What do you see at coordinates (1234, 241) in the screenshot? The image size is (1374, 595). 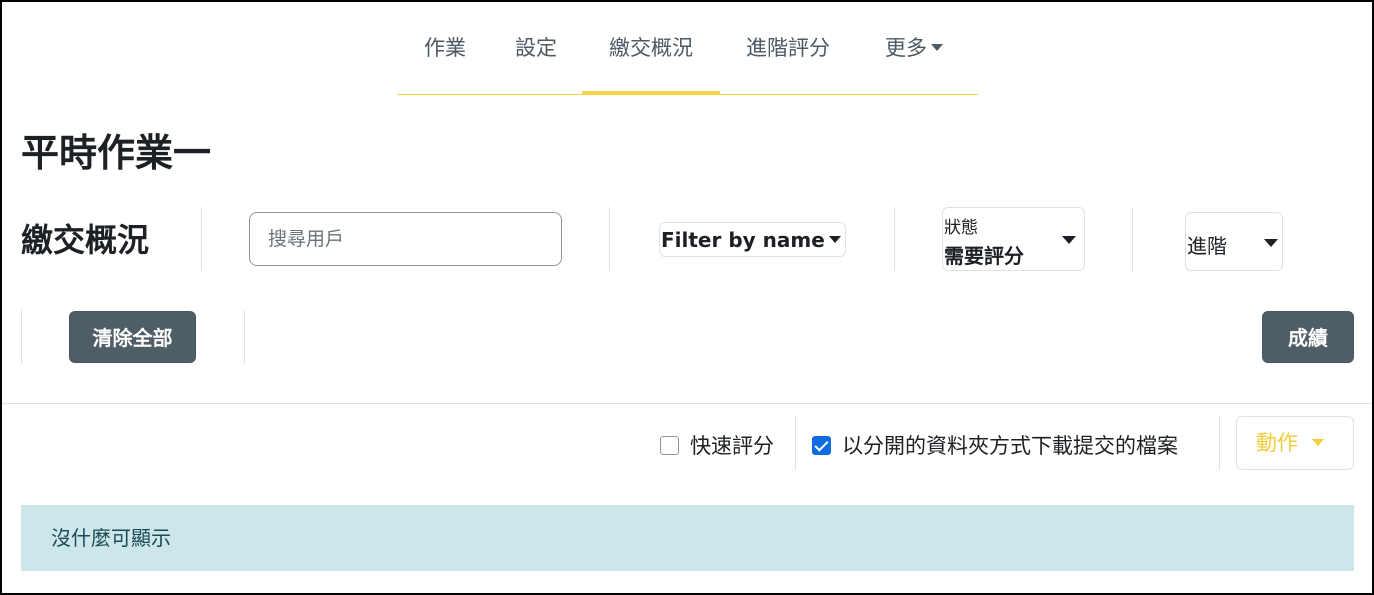 I see `advanced-filter-dropdown: 進階` at bounding box center [1234, 241].